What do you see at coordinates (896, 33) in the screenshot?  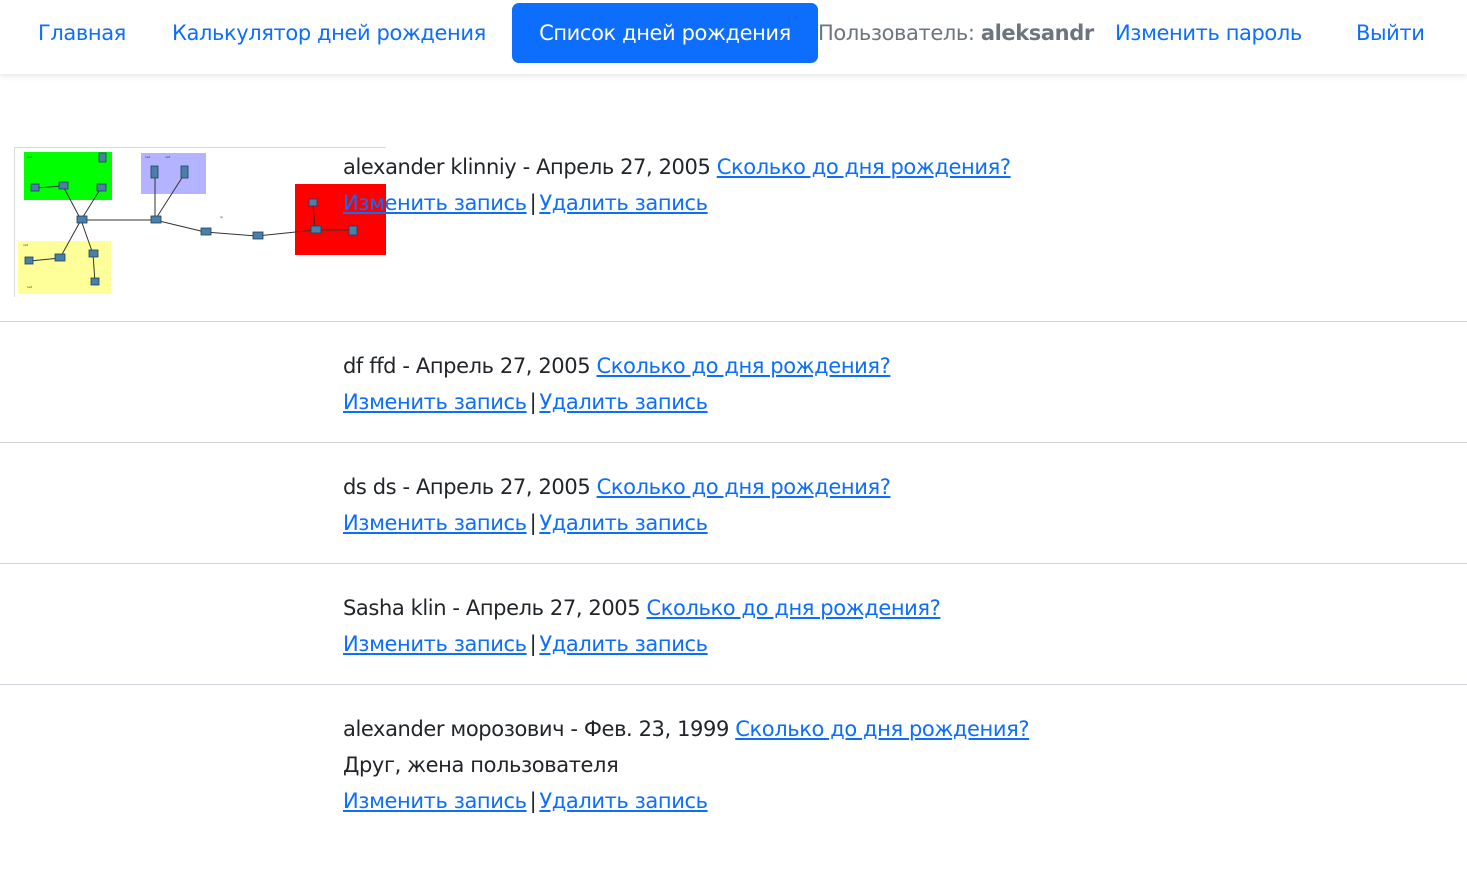 I see `user-prefix-label: Пользователь:` at bounding box center [896, 33].